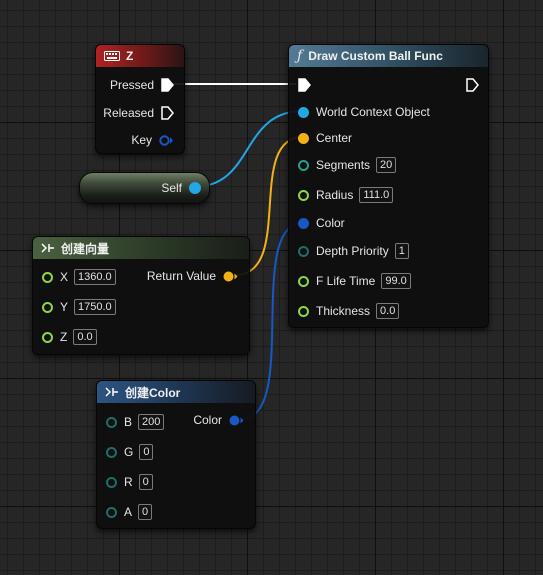  I want to click on function-icon: ƒ, so click(300, 56).